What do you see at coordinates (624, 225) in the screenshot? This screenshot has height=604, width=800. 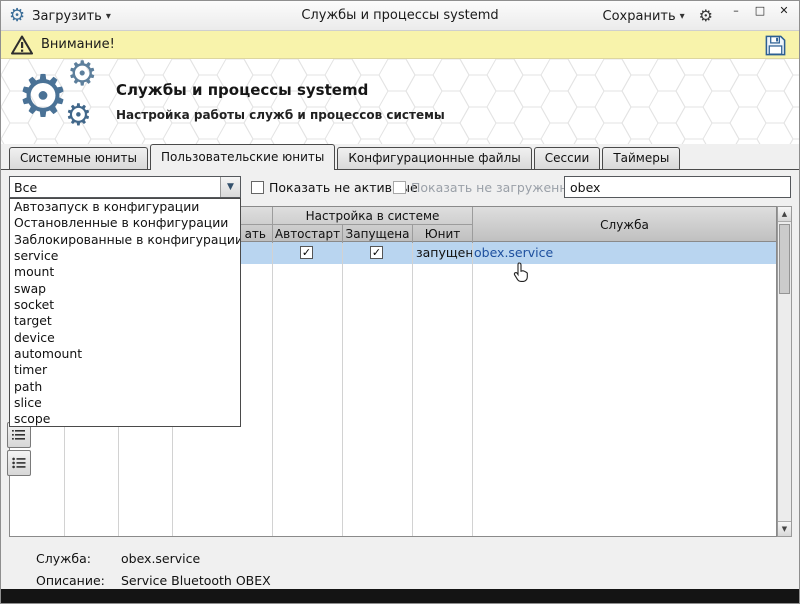 I see `table-header-service: Служба` at bounding box center [624, 225].